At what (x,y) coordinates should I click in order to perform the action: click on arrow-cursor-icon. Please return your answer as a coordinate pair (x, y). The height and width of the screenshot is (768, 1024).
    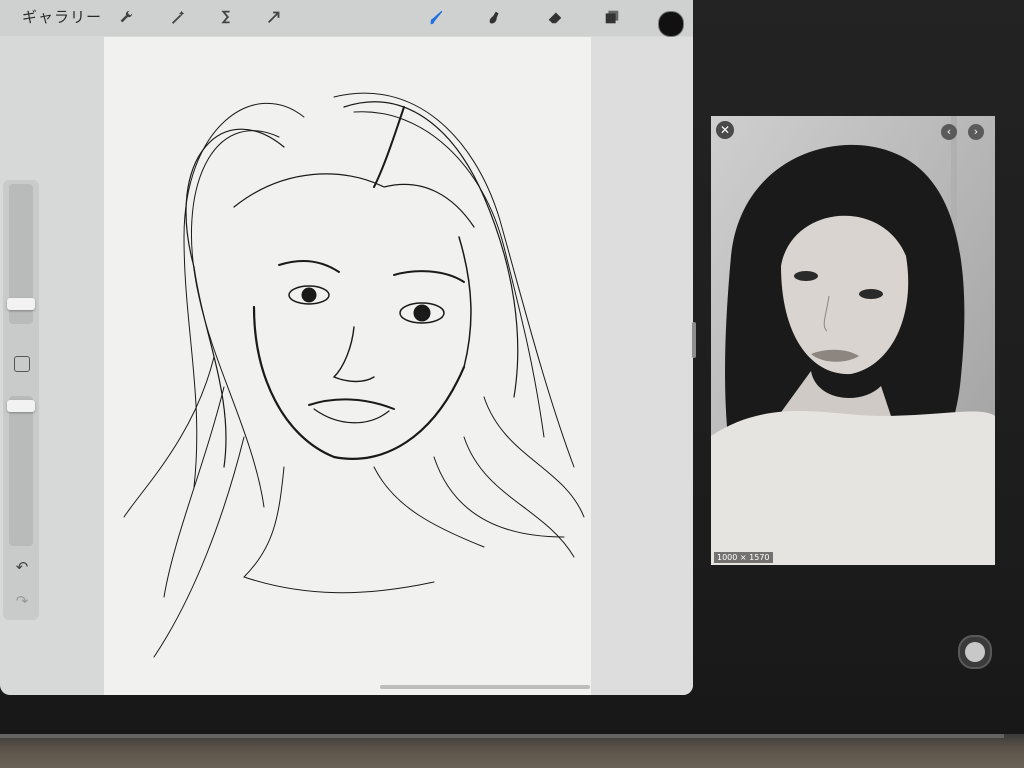
    Looking at the image, I should click on (274, 17).